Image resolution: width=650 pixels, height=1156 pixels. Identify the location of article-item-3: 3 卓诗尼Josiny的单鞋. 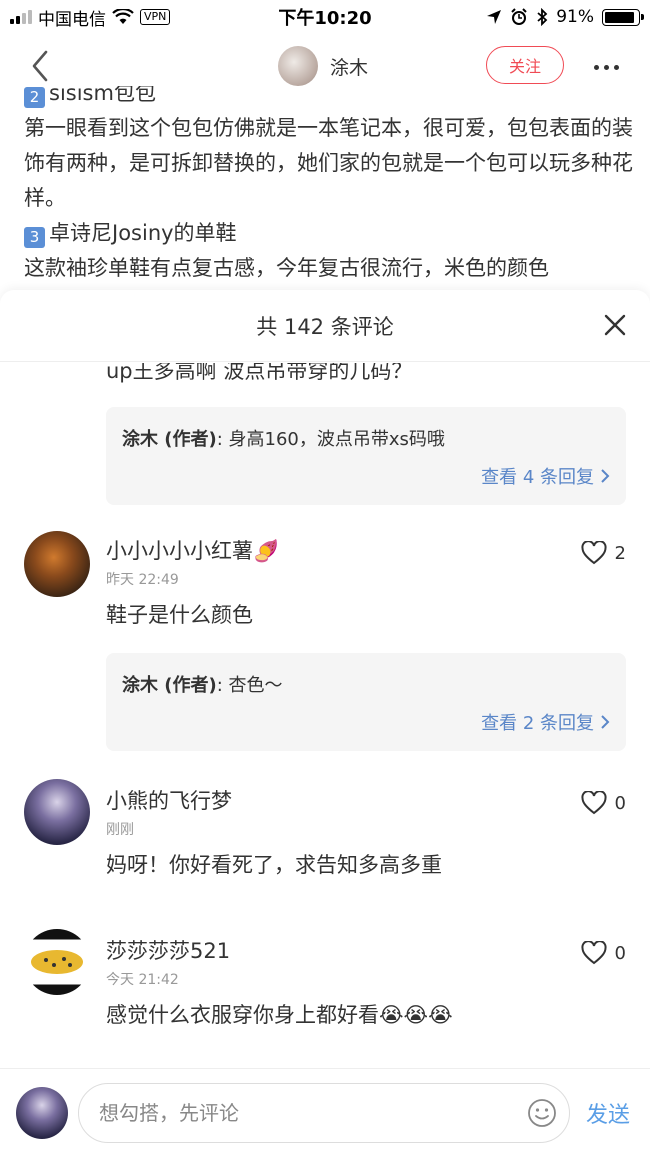
(329, 233).